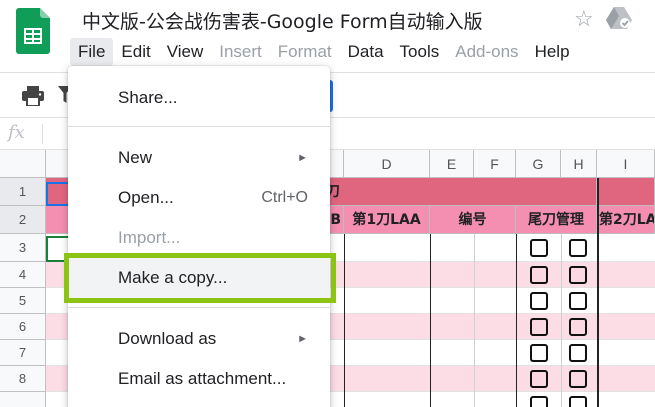  What do you see at coordinates (185, 52) in the screenshot?
I see `menu-view: View` at bounding box center [185, 52].